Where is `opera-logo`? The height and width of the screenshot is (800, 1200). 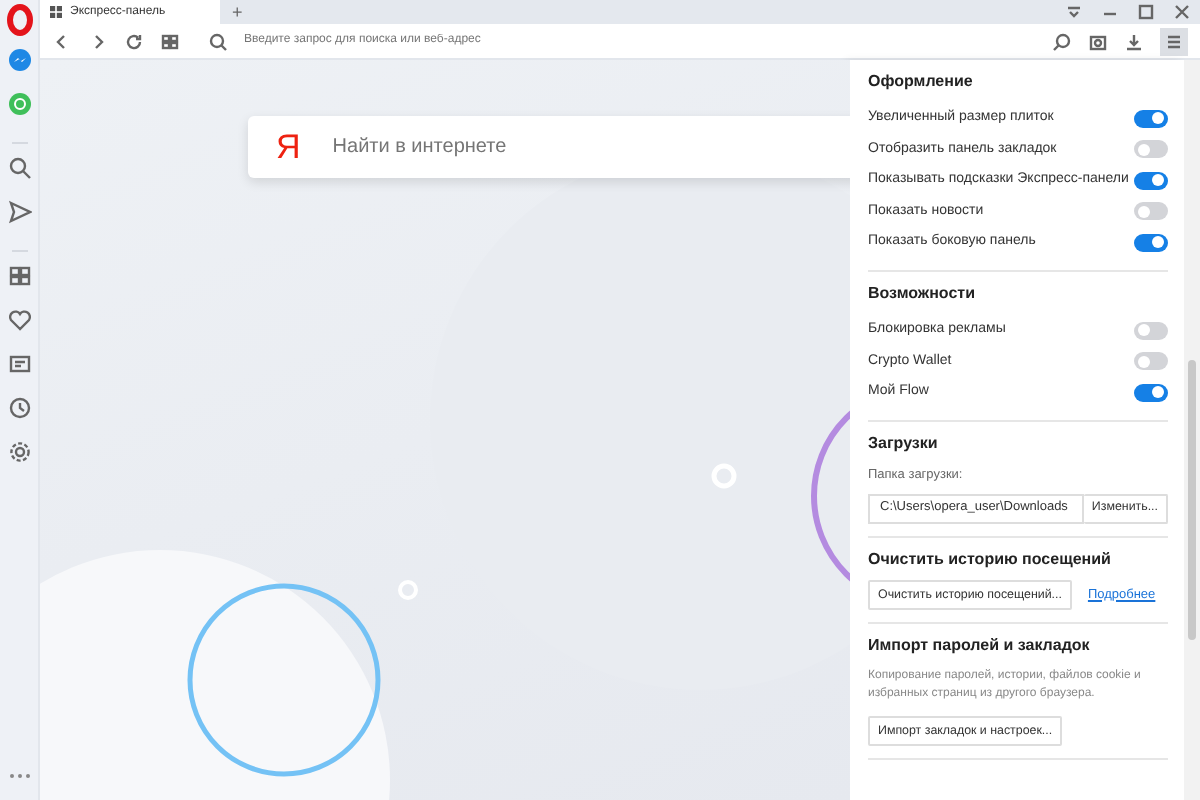
opera-logo is located at coordinates (19, 20).